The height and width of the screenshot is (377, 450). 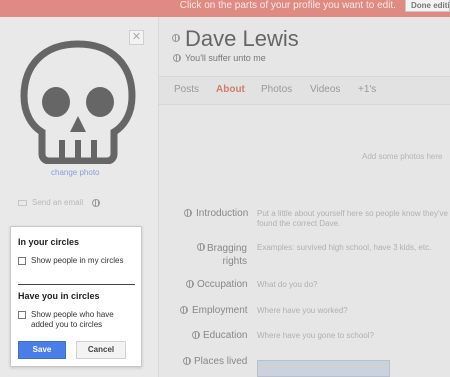 What do you see at coordinates (78, 102) in the screenshot?
I see `skull-avatar` at bounding box center [78, 102].